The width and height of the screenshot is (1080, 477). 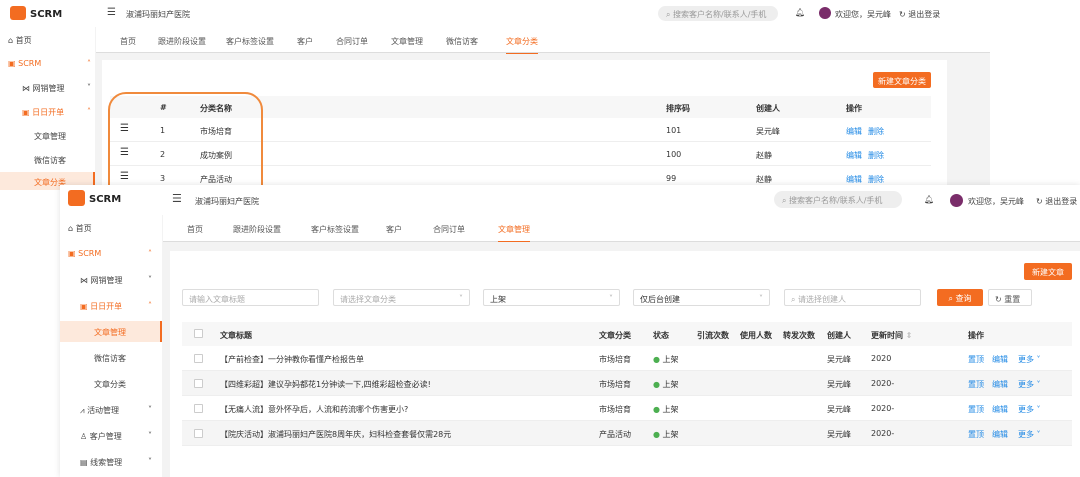 I want to click on cell-creator: 赵静, so click(x=764, y=155).